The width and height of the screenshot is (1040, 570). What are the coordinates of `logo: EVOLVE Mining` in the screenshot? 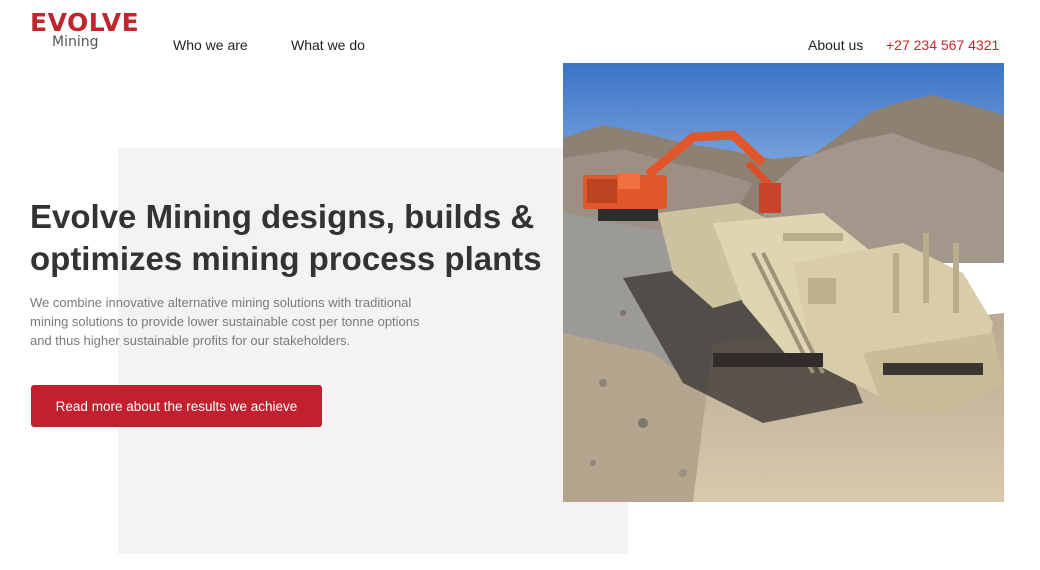 It's located at (84, 31).